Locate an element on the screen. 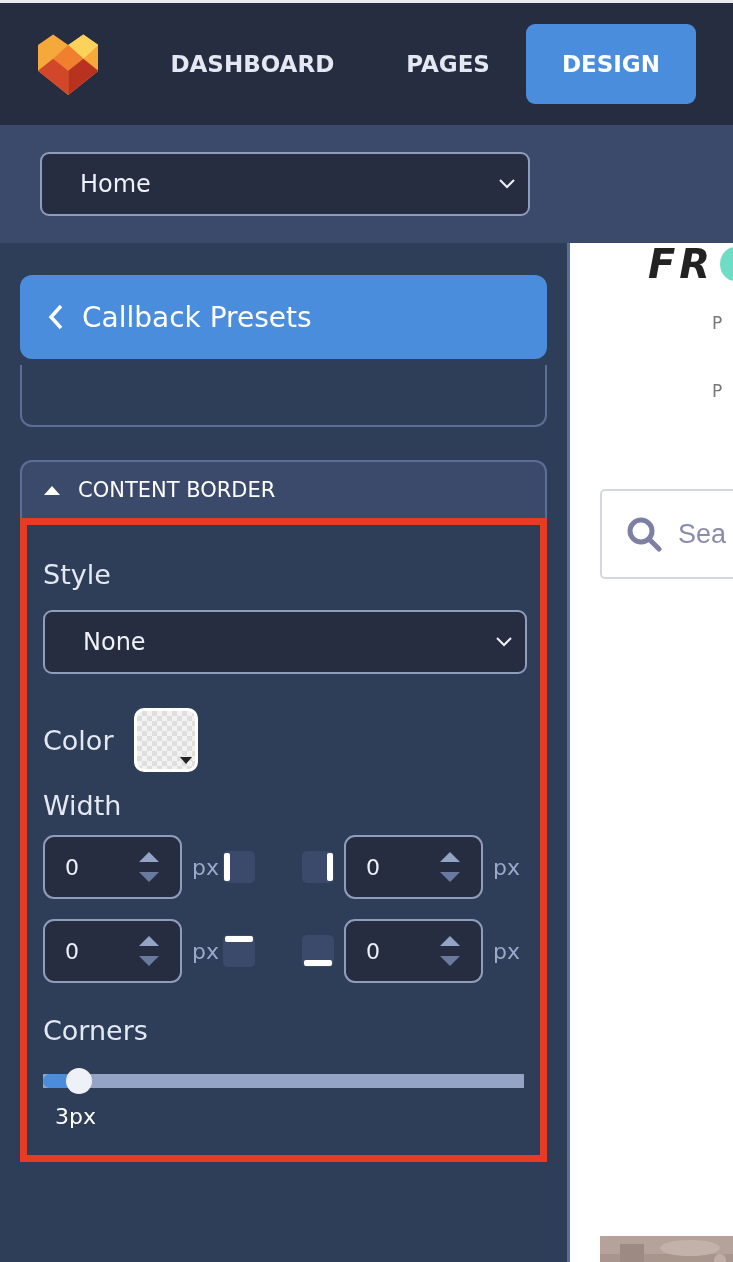 Image resolution: width=733 pixels, height=1262 pixels. width-label: Width is located at coordinates (83, 805).